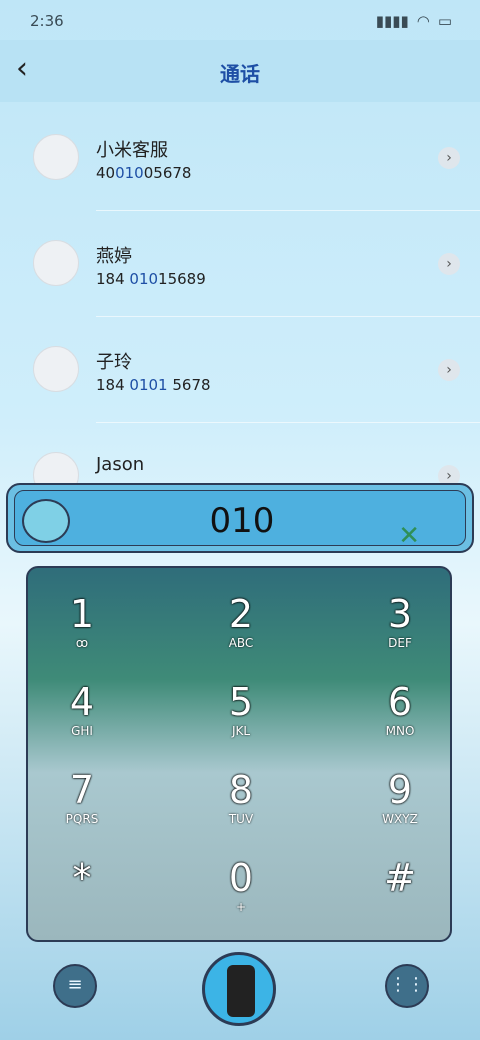  I want to click on top-bar: ‹ 通话, so click(240, 71).